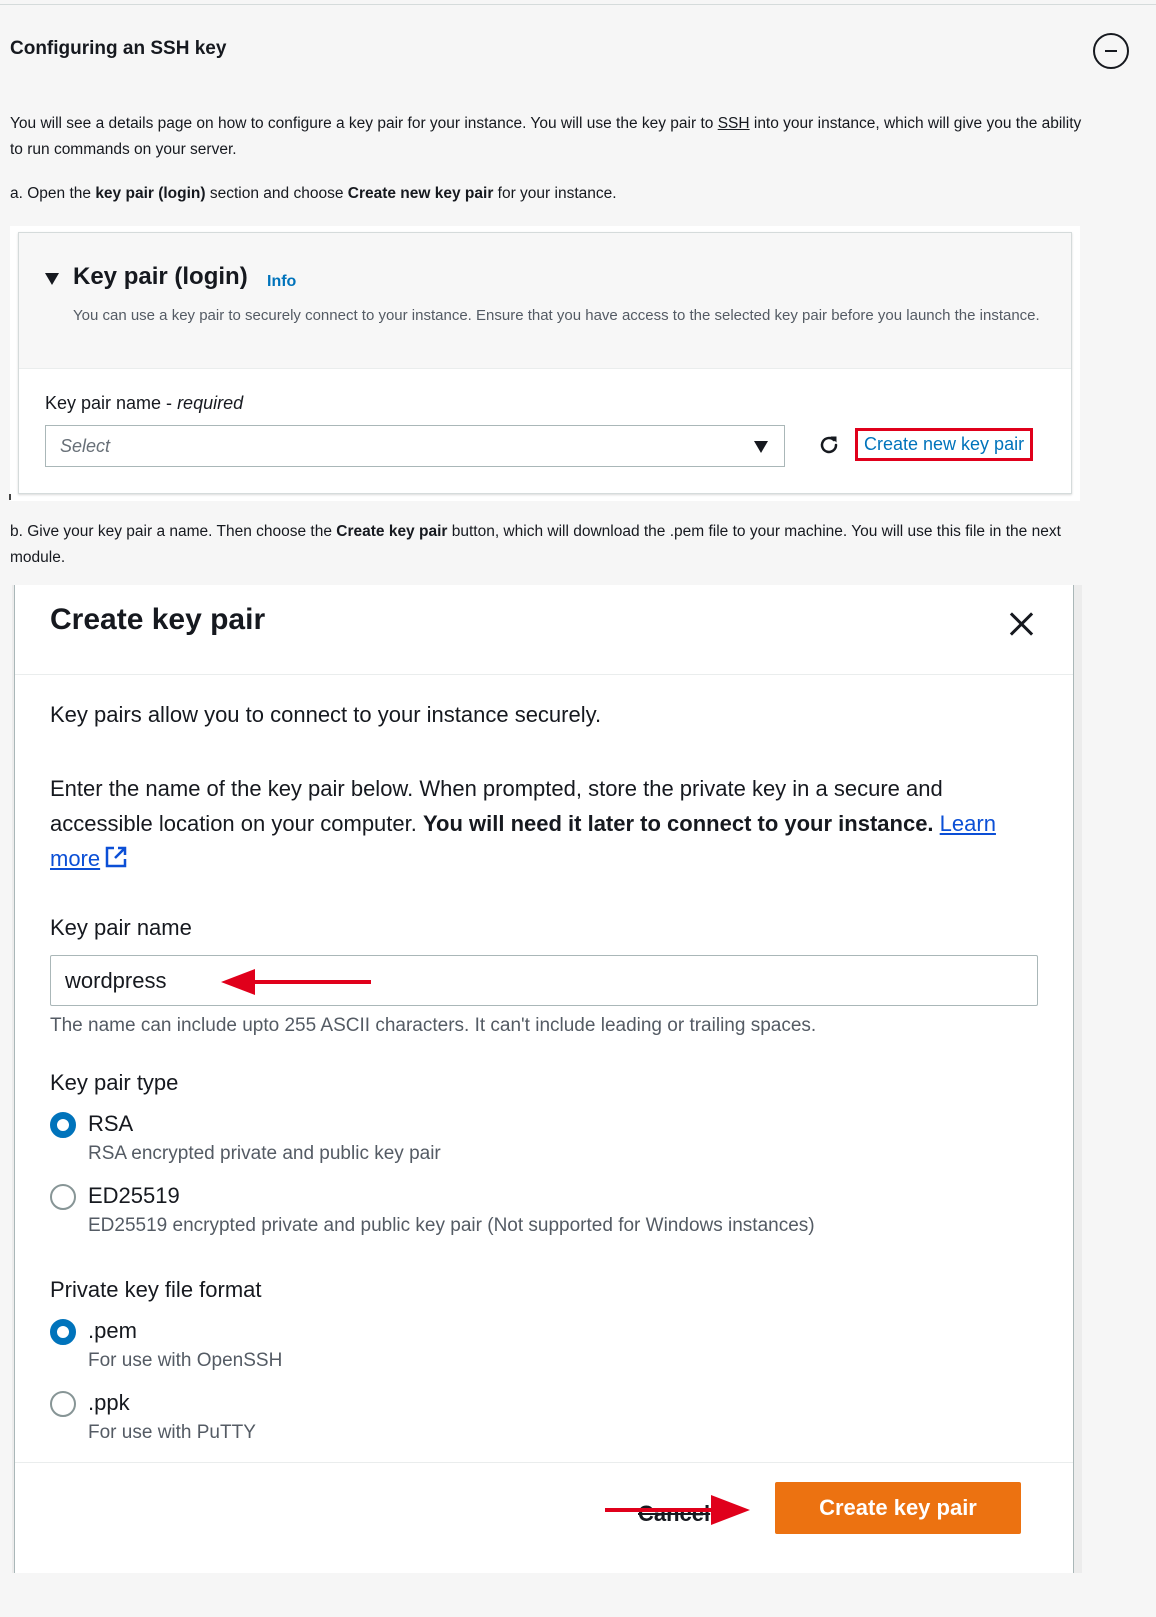 Image resolution: width=1156 pixels, height=1617 pixels. What do you see at coordinates (144, 403) in the screenshot?
I see `keypair-name-label: Key pair name - required` at bounding box center [144, 403].